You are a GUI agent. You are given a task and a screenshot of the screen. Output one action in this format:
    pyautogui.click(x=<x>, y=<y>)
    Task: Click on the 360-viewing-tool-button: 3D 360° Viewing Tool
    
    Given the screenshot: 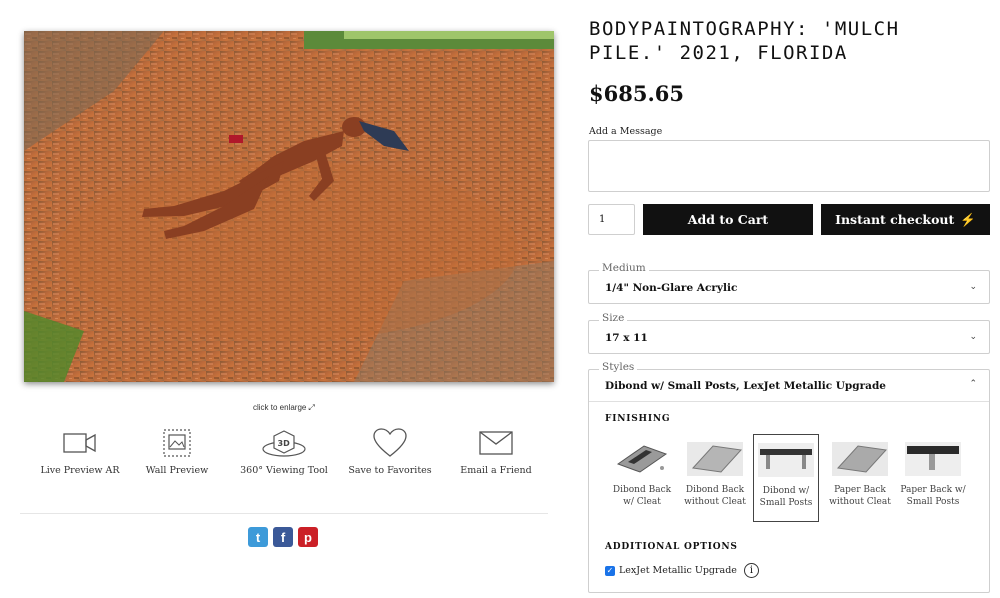 What is the action you would take?
    pyautogui.click(x=284, y=450)
    